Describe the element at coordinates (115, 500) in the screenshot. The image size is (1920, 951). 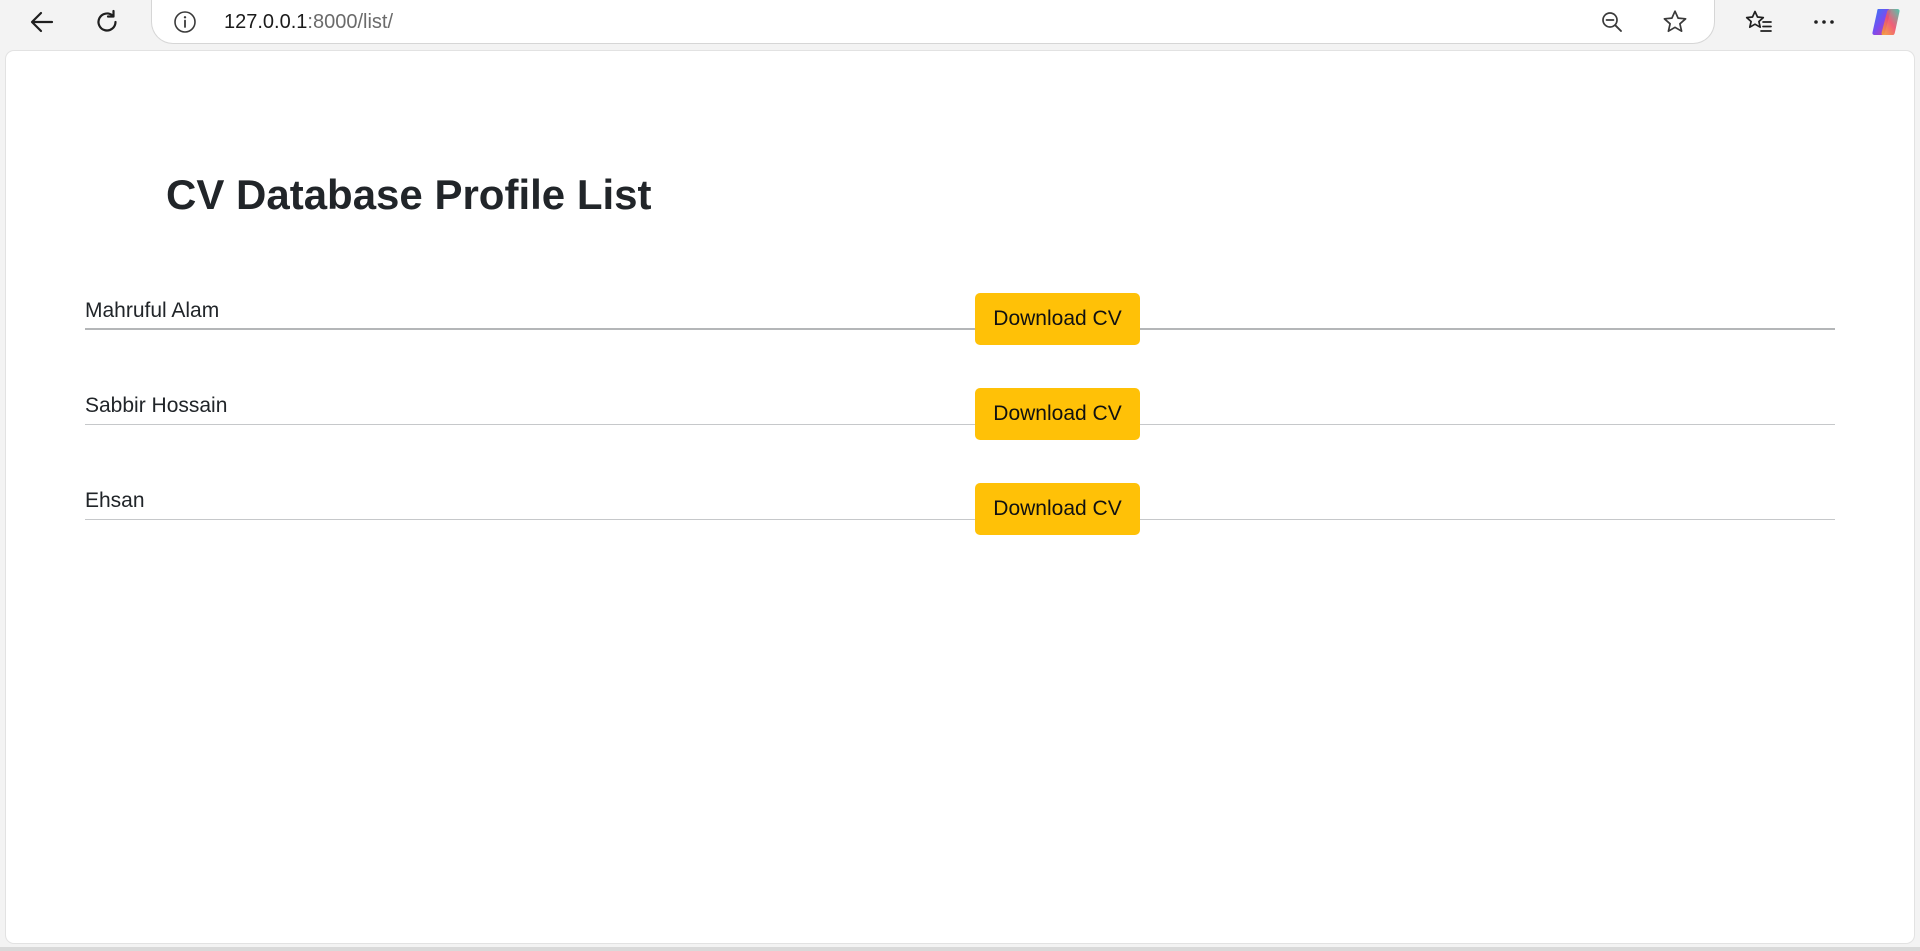
I see `profile-name: Ehsan` at that location.